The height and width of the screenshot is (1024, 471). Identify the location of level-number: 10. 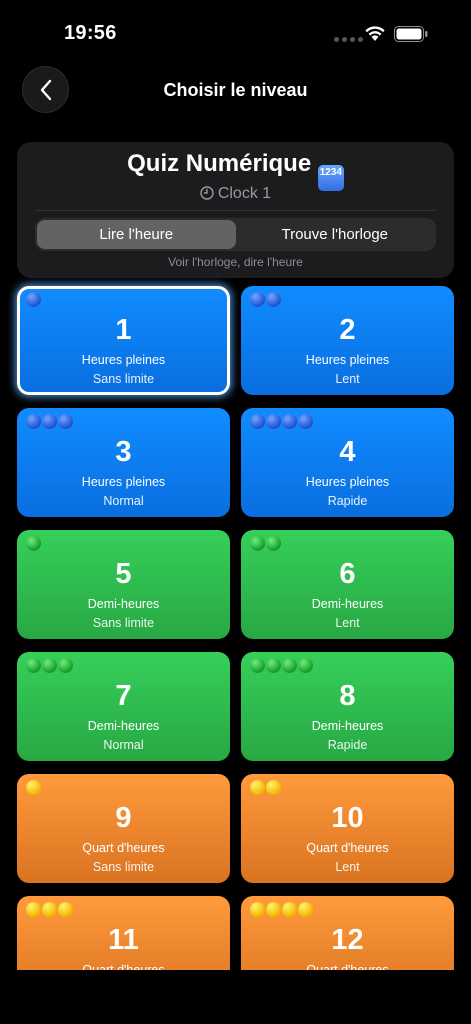
(347, 818).